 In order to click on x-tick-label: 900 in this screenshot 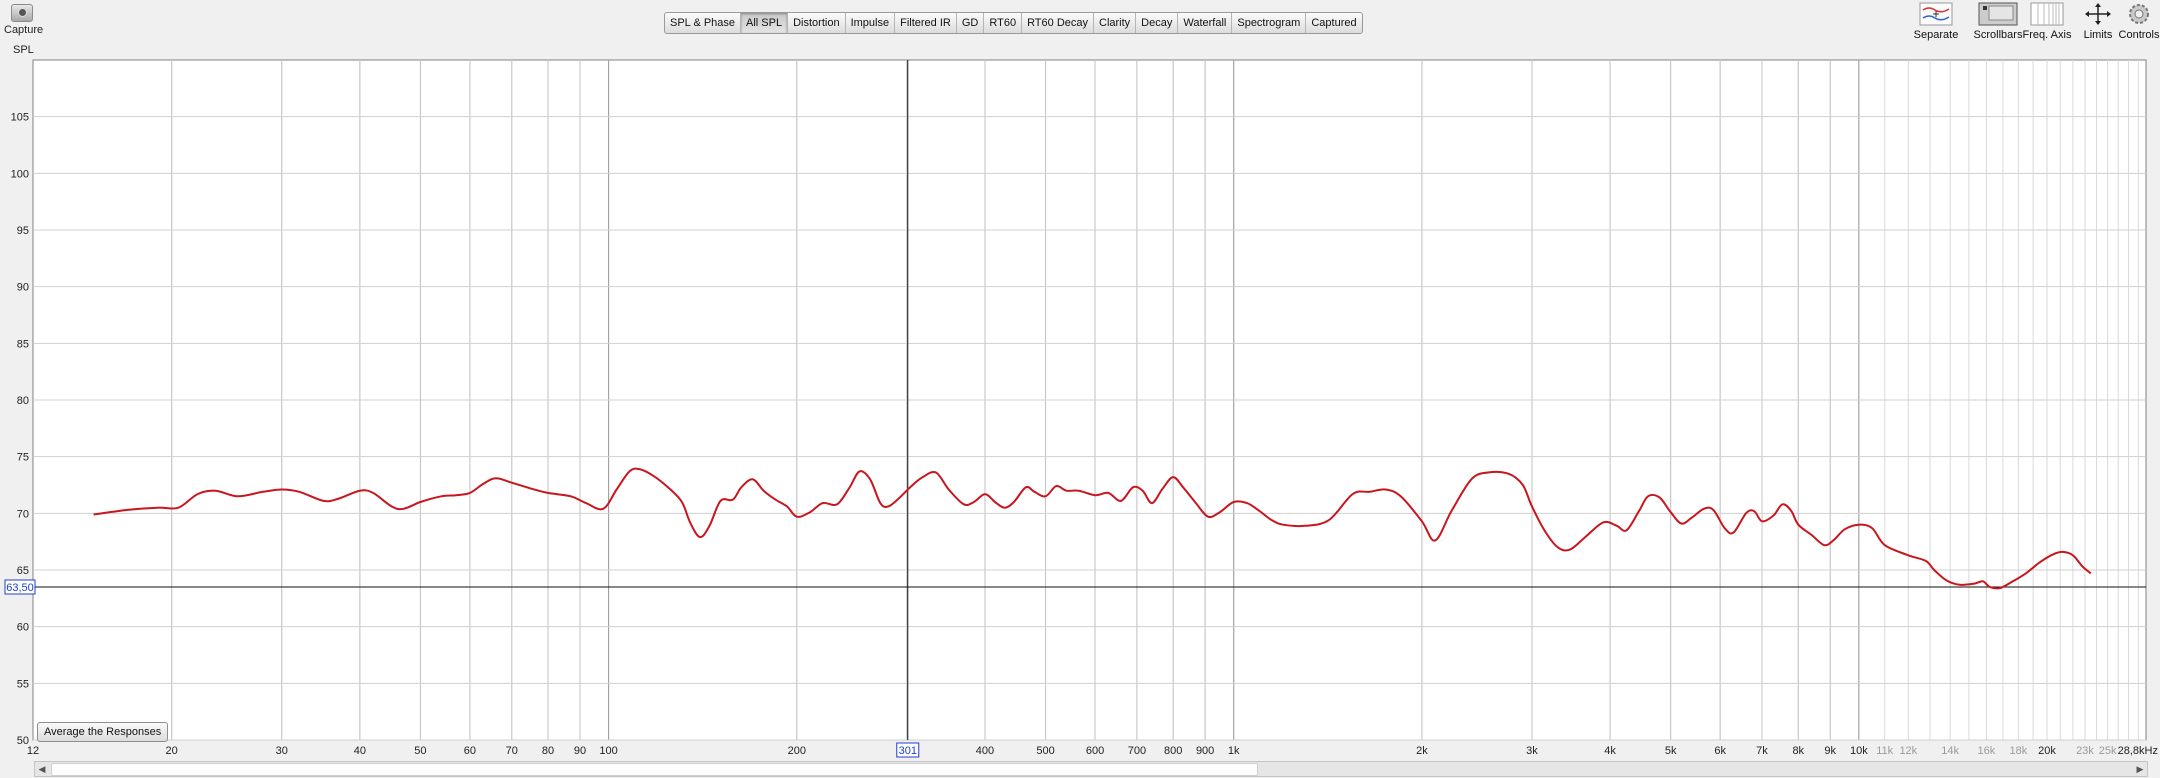, I will do `click(1205, 751)`.